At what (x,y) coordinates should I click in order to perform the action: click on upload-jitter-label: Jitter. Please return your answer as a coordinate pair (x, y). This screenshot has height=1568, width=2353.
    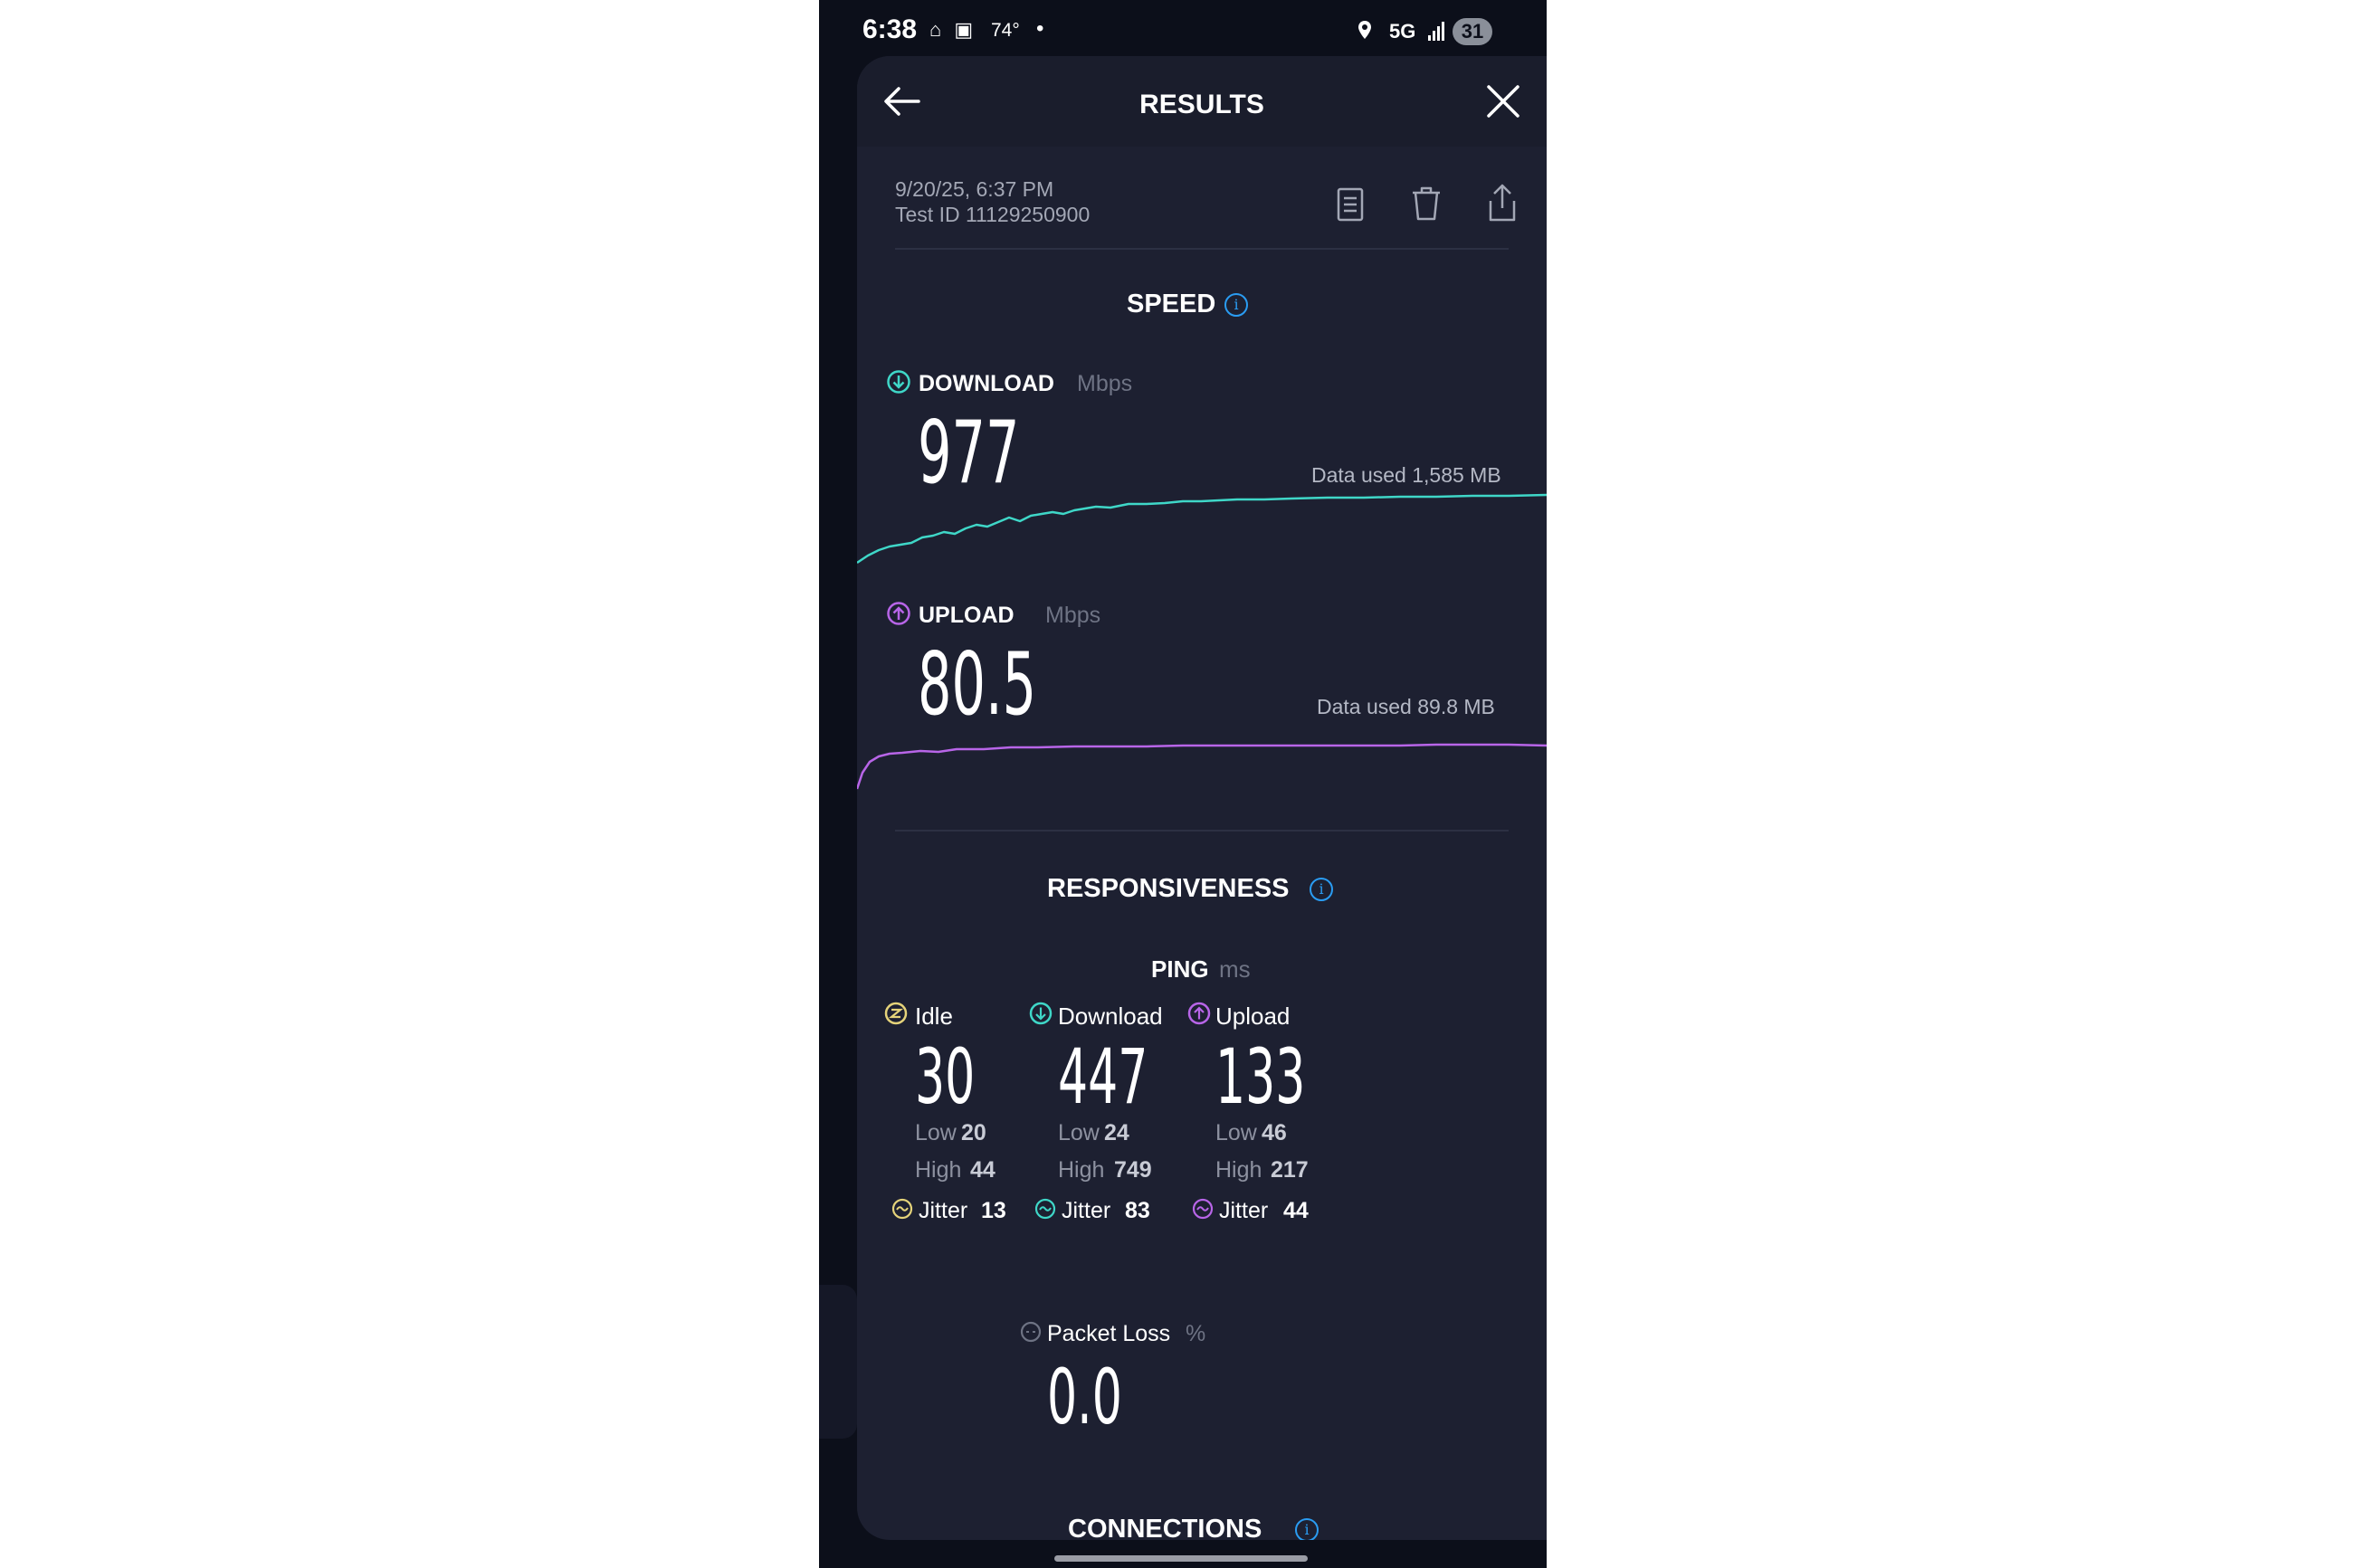
    Looking at the image, I should click on (1244, 1211).